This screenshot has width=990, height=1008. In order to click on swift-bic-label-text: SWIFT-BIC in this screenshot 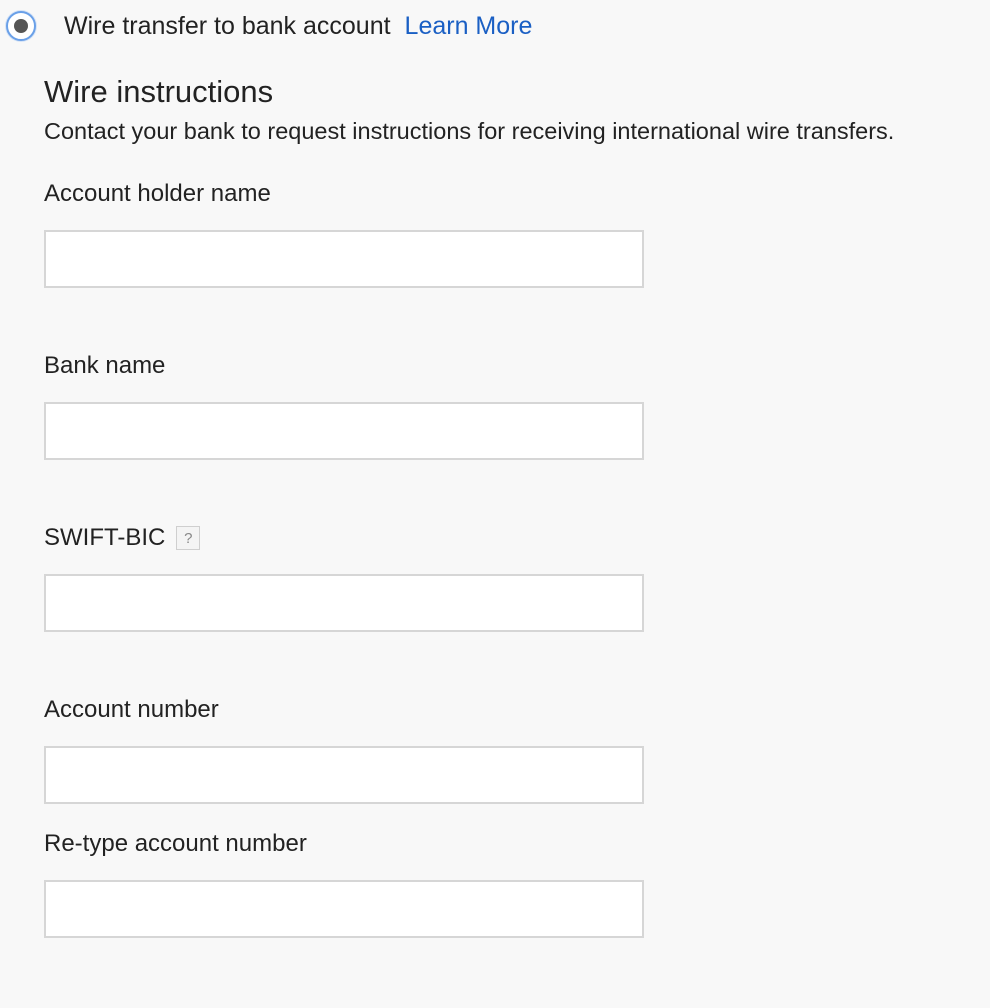, I will do `click(105, 537)`.